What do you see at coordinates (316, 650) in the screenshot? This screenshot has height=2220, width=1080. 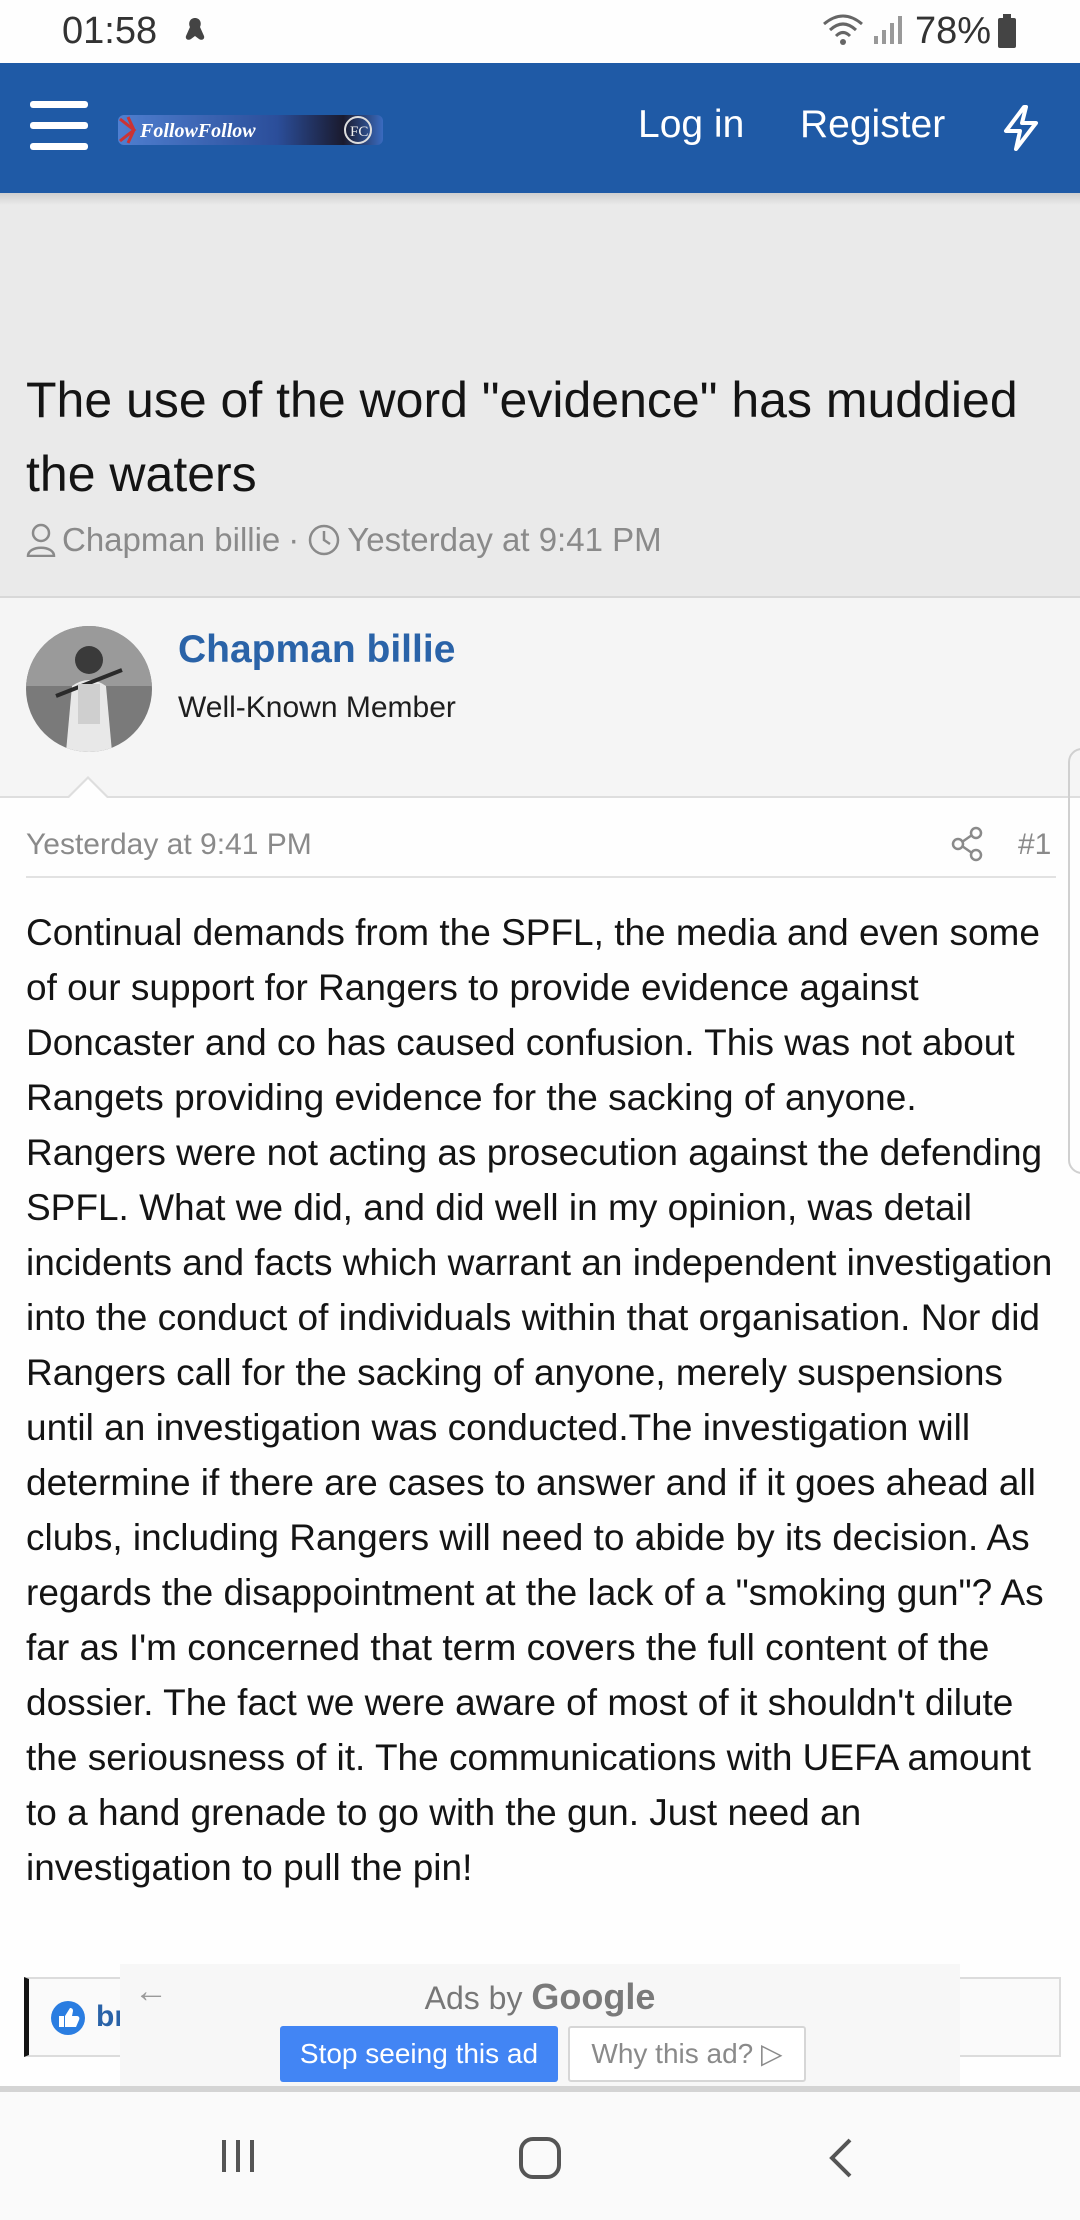 I see `post-username: Chapman billie` at bounding box center [316, 650].